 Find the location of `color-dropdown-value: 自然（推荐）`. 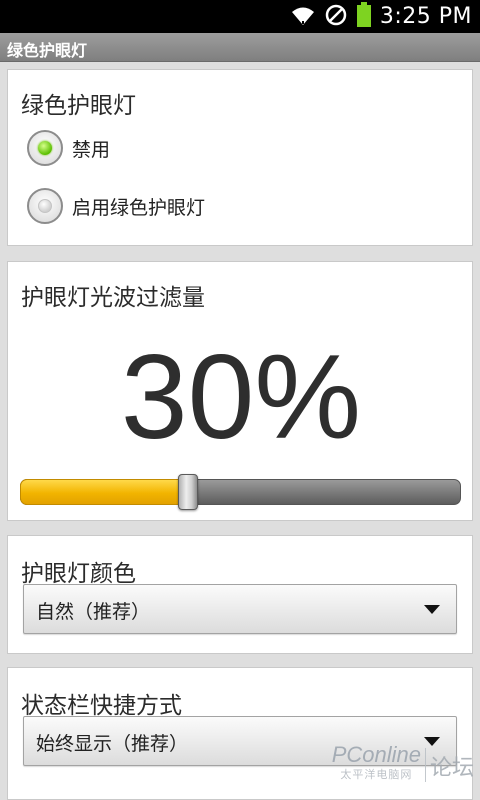

color-dropdown-value: 自然（推荐） is located at coordinates (93, 612).